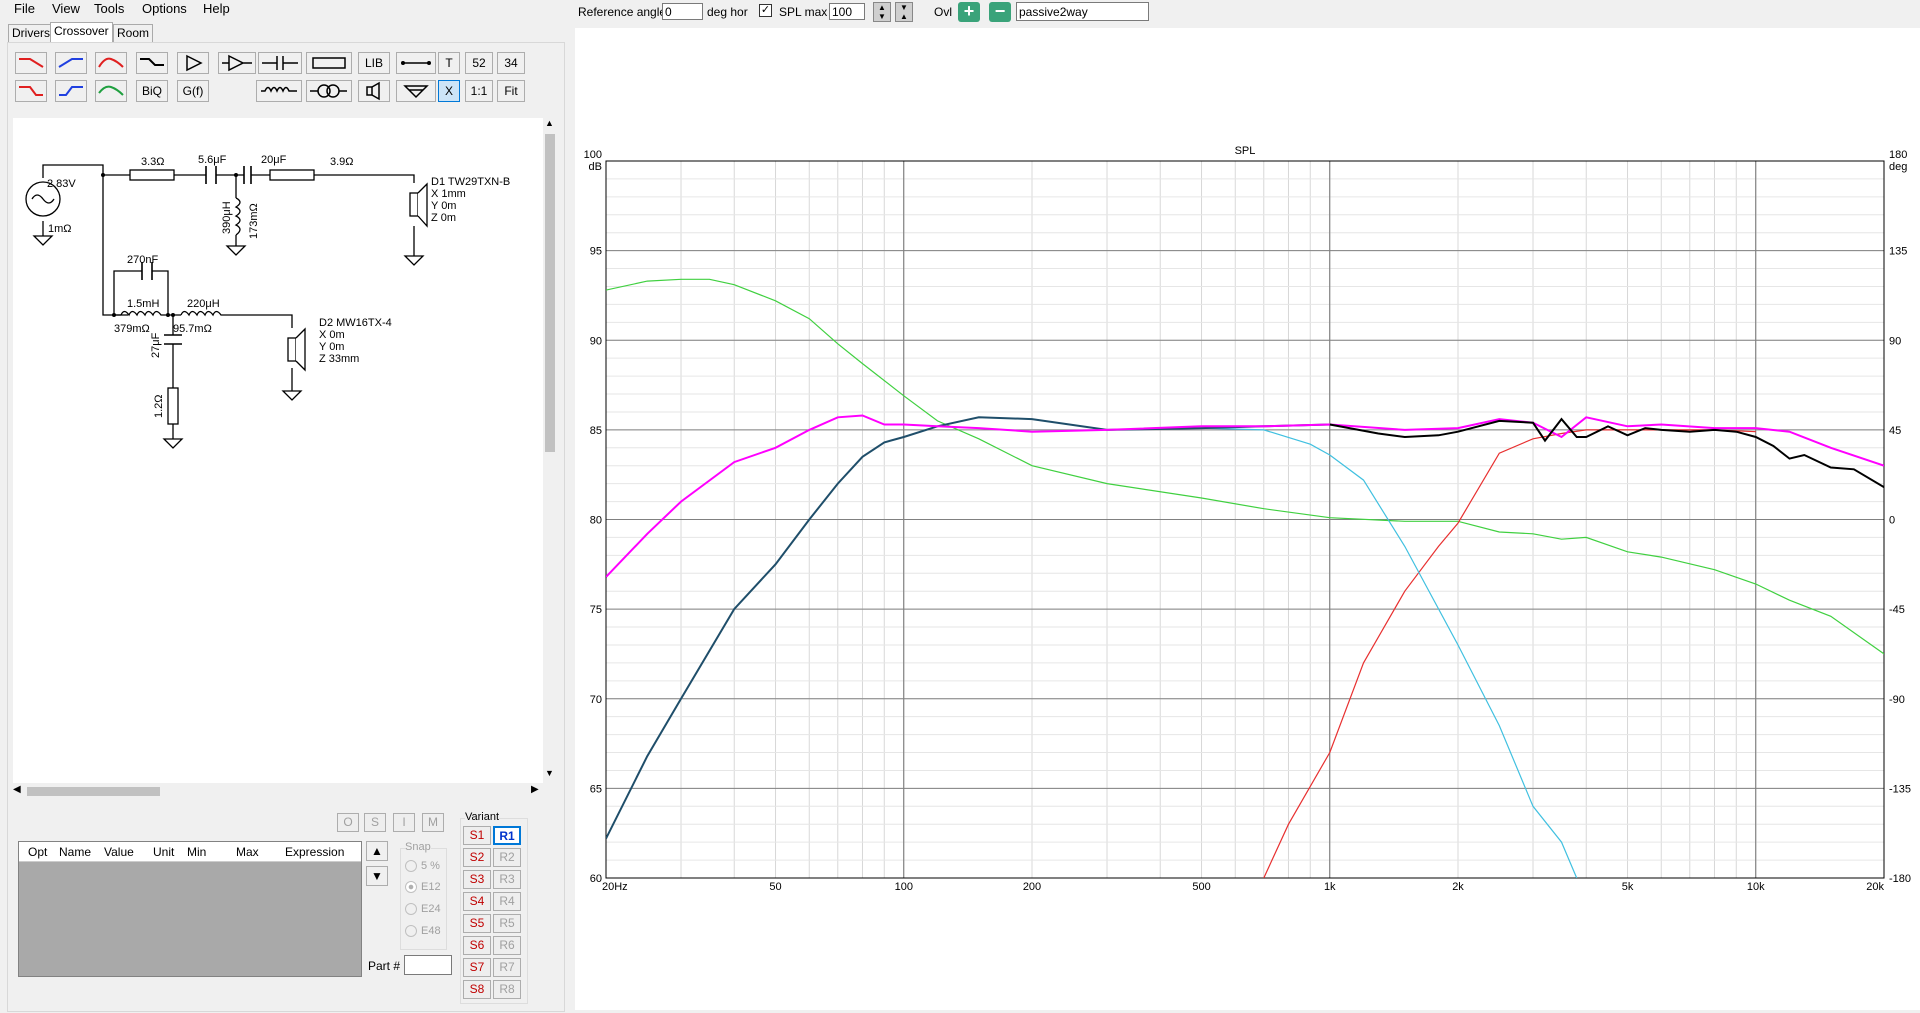 Image resolution: width=1920 pixels, height=1013 pixels. Describe the element at coordinates (1875, 887) in the screenshot. I see `x-tick-label: 20k` at that location.